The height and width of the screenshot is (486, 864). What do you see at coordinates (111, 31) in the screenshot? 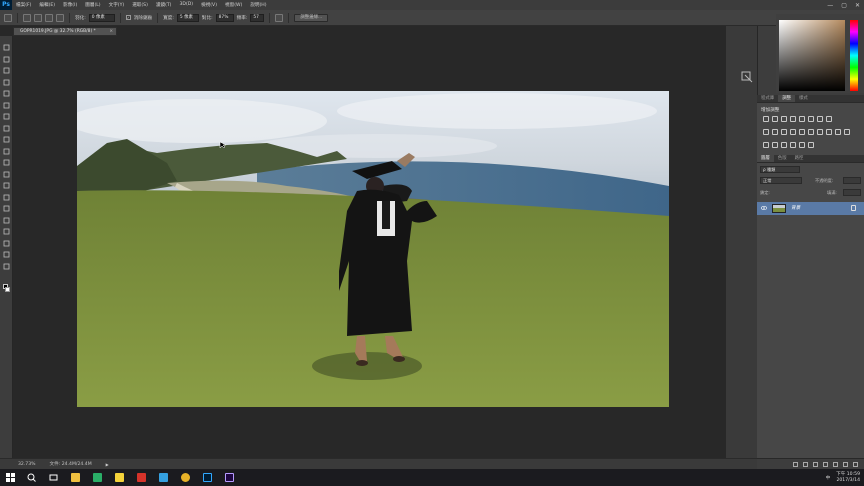
I see `close-tab-icon: ×` at bounding box center [111, 31].